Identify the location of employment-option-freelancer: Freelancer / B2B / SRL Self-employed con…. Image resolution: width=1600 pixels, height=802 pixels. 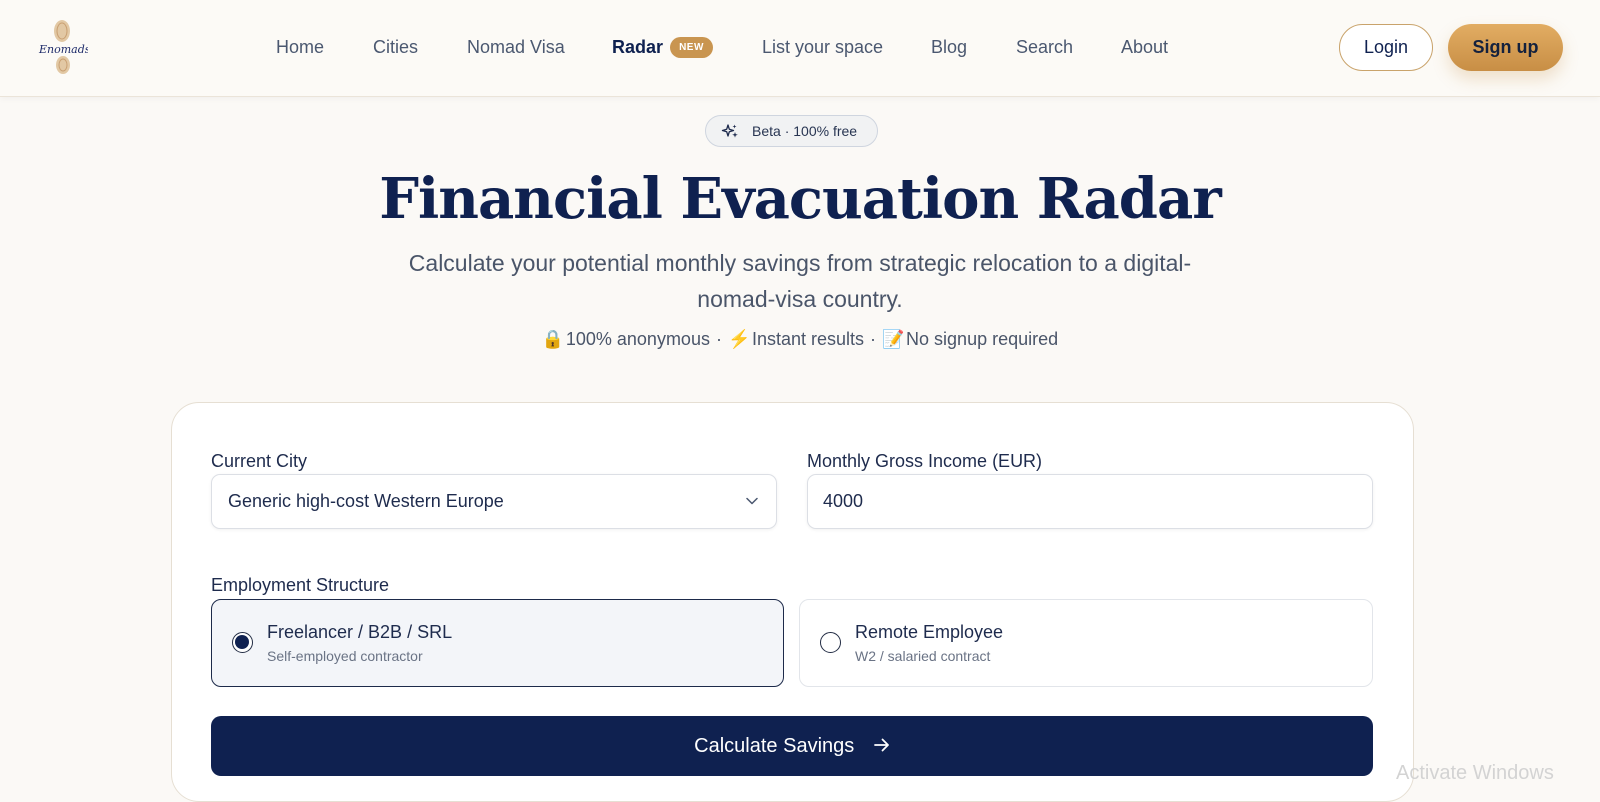
(497, 643).